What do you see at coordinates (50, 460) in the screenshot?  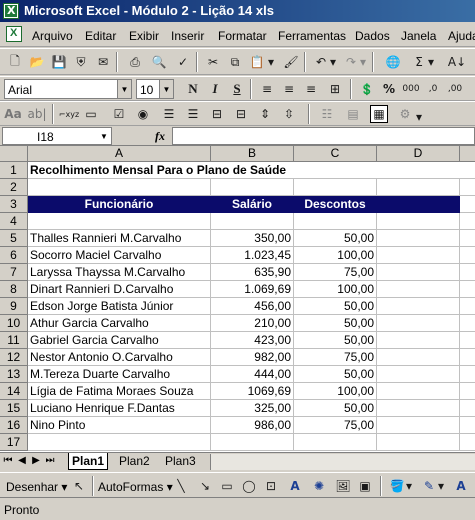 I see `last-sheet-icon: ⏭` at bounding box center [50, 460].